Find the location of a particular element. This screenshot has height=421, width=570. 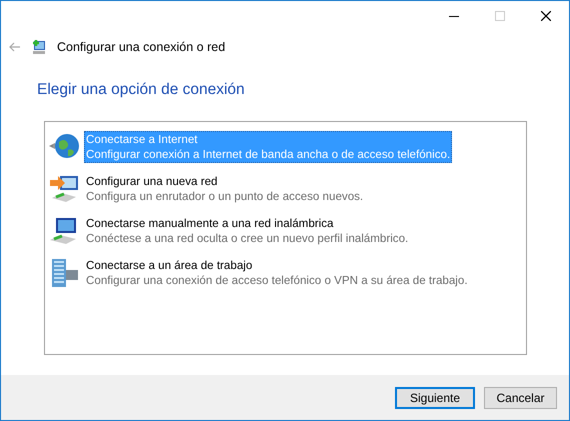

connection-option: Conectarse a un área de trabajo Configurar una conexión de acceso telefónico o VPN a su área de trabajo. is located at coordinates (277, 273).